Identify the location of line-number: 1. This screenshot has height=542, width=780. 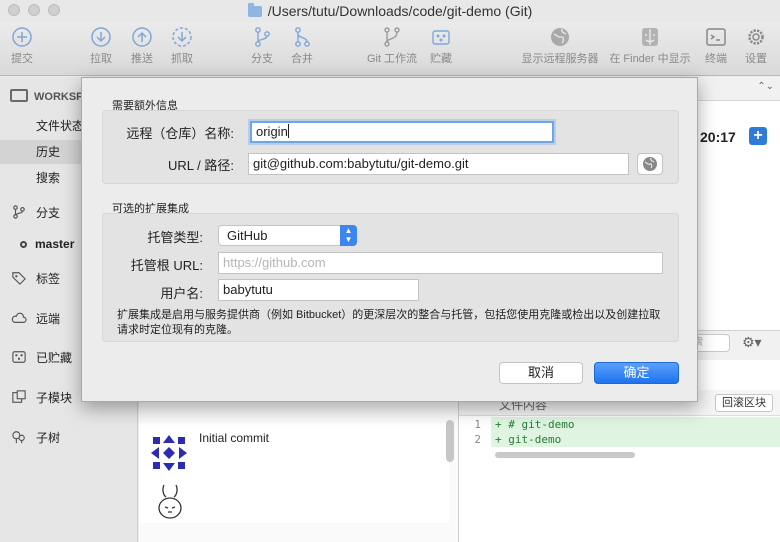
(477, 424).